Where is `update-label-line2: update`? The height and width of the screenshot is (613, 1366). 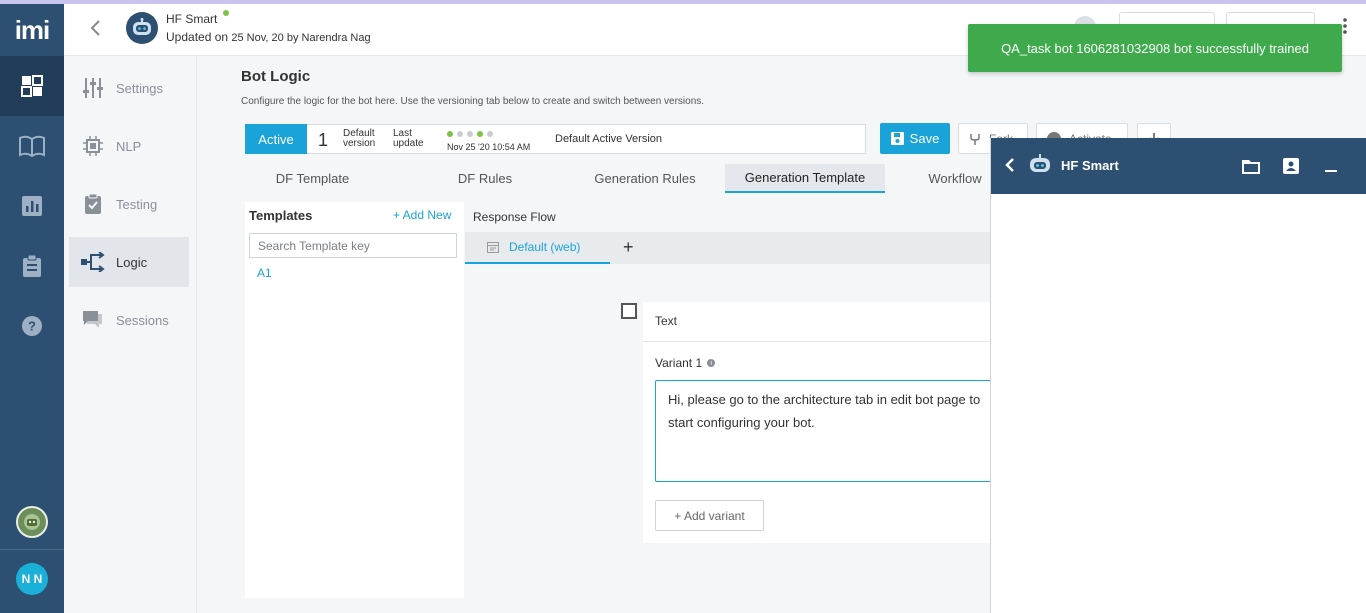 update-label-line2: update is located at coordinates (408, 143).